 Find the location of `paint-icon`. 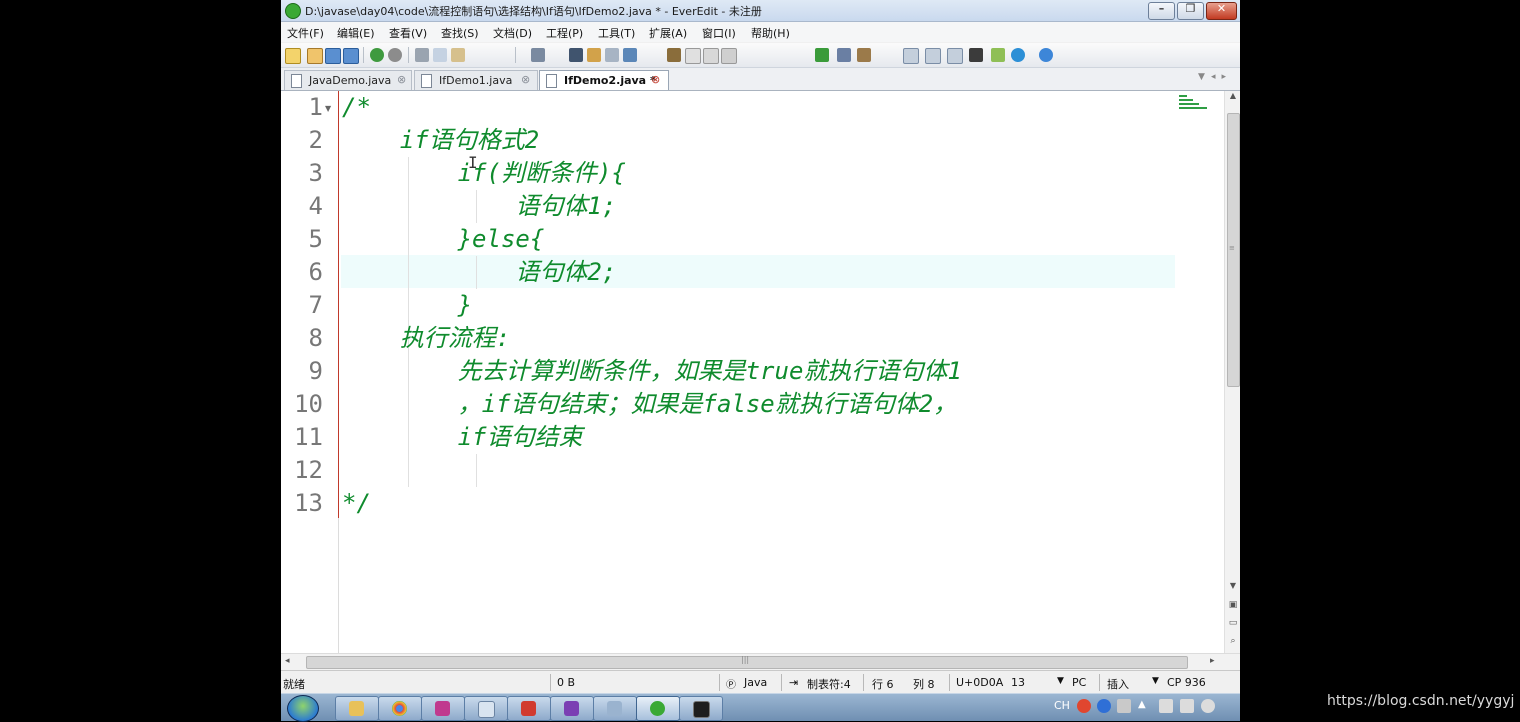

paint-icon is located at coordinates (614, 708).